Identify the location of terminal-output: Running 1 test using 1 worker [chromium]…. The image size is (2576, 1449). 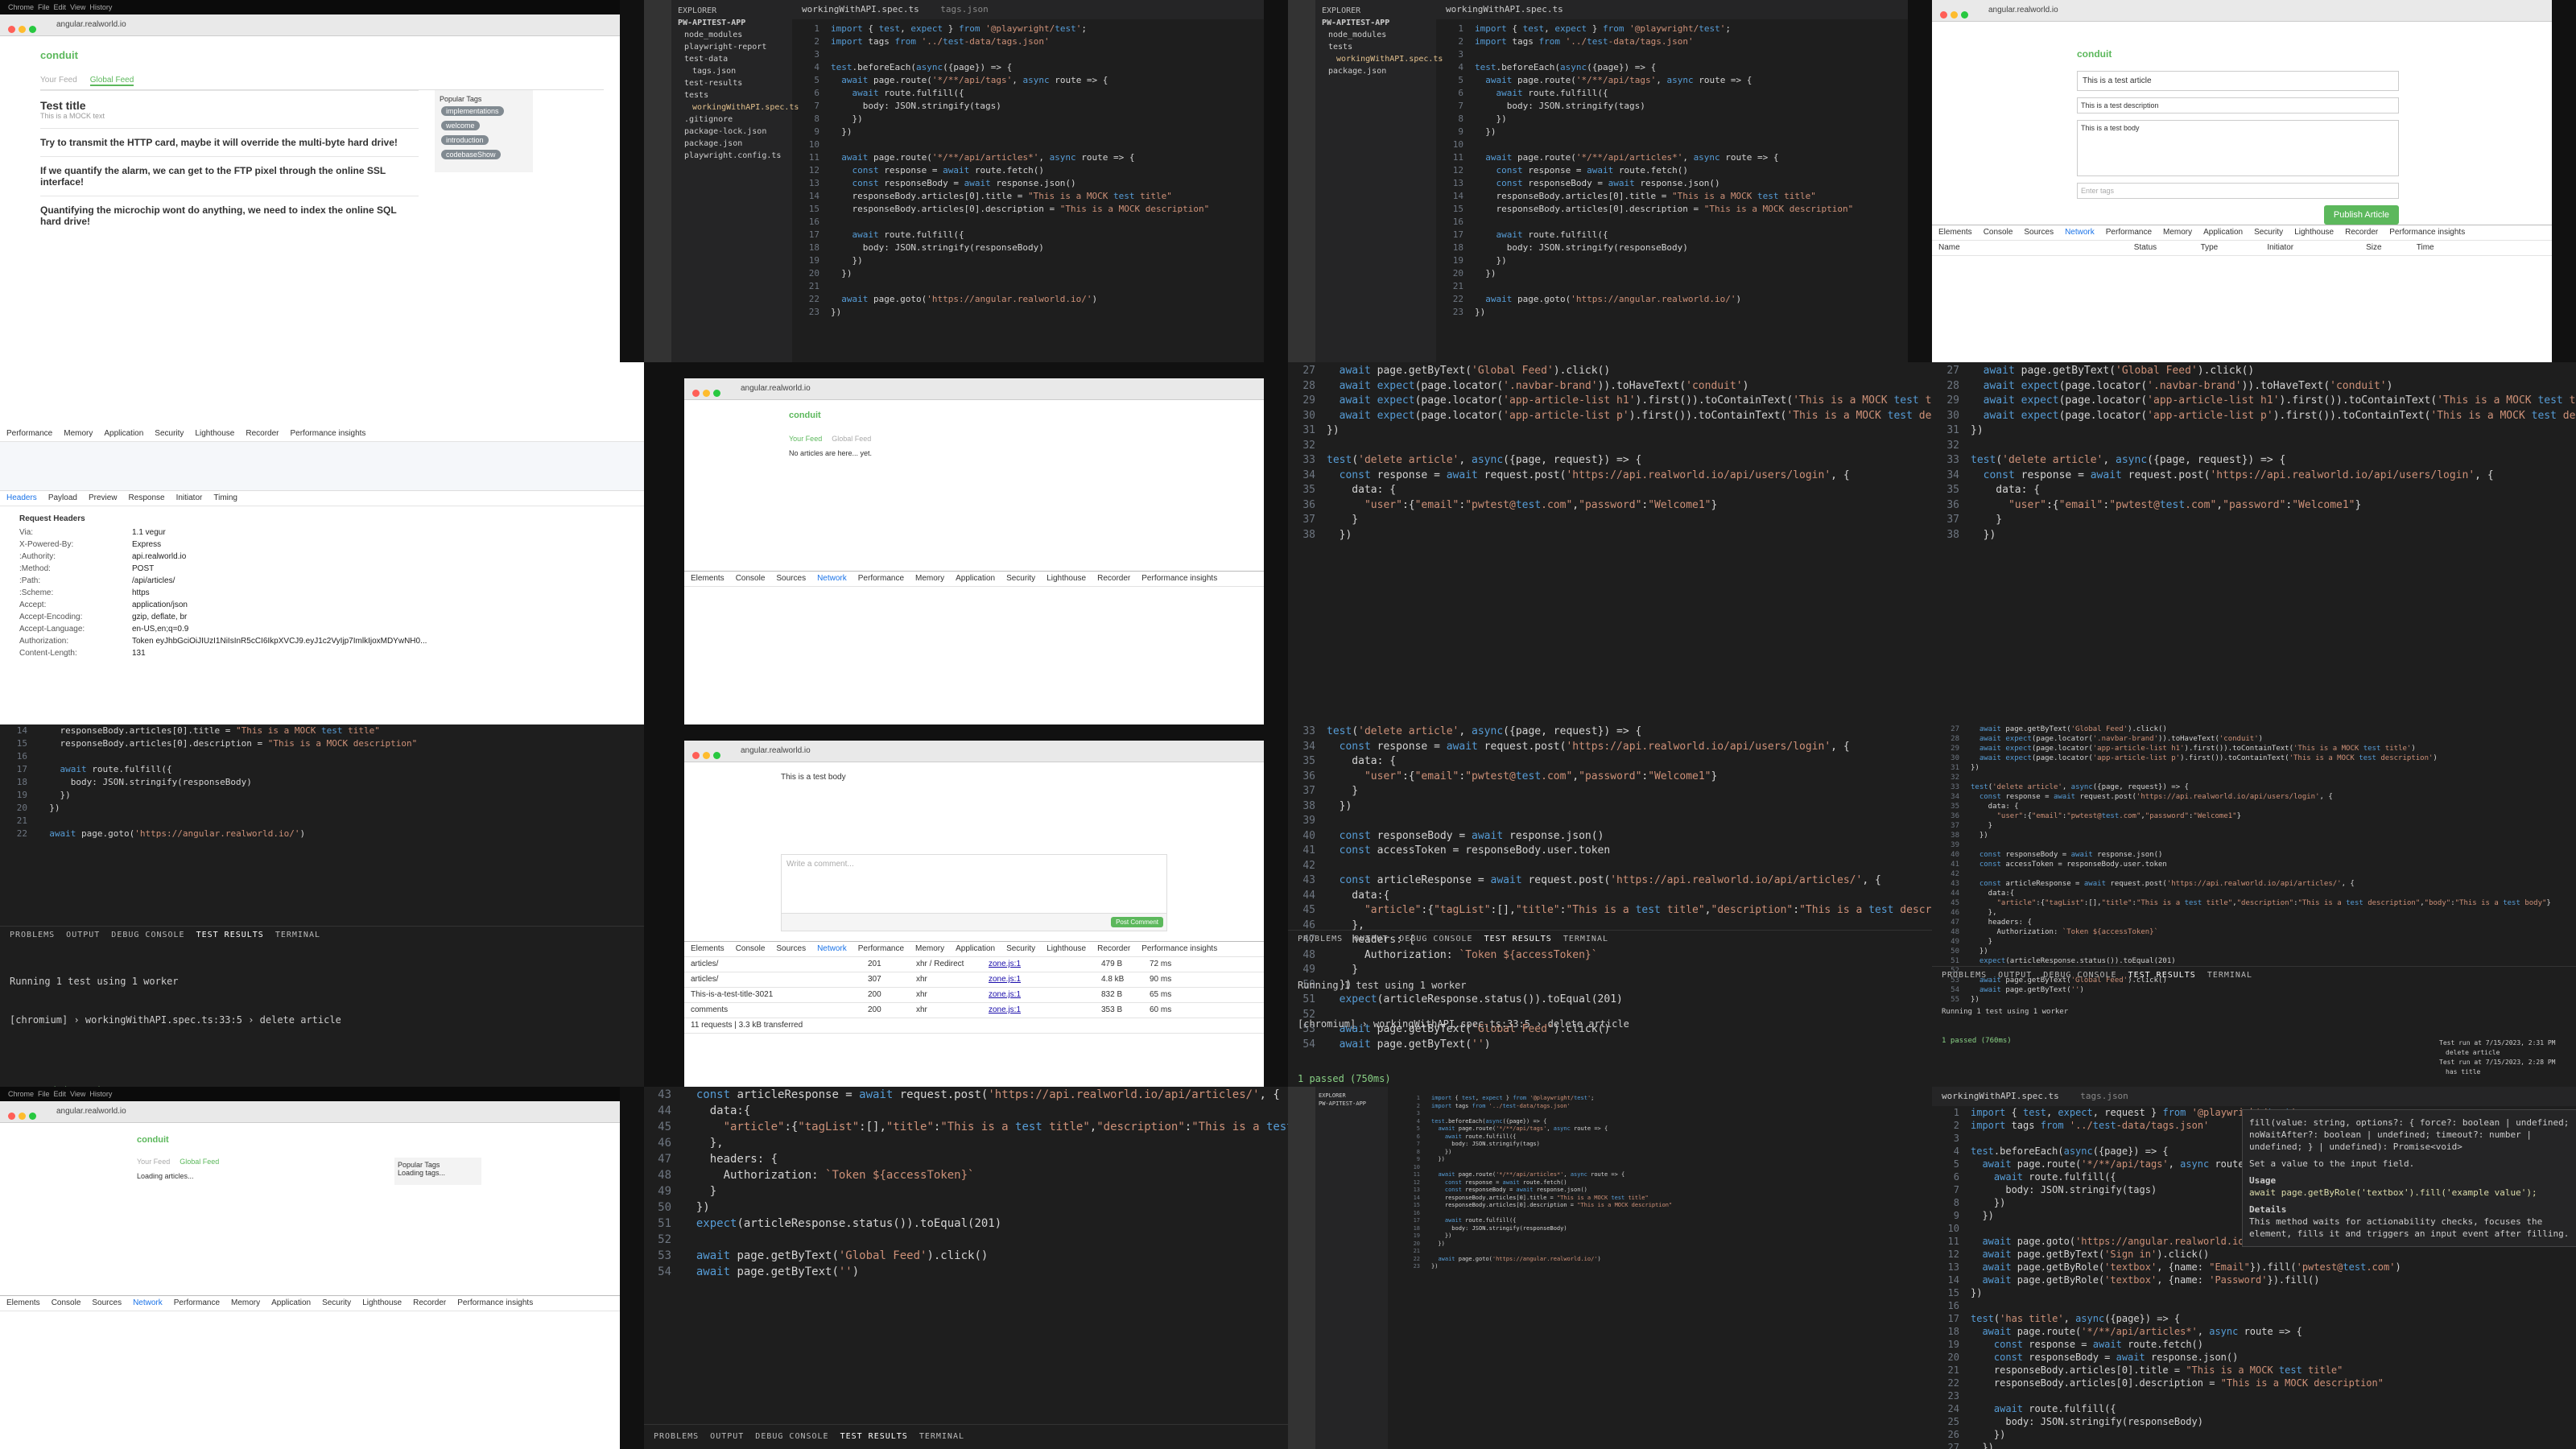
(322, 1015).